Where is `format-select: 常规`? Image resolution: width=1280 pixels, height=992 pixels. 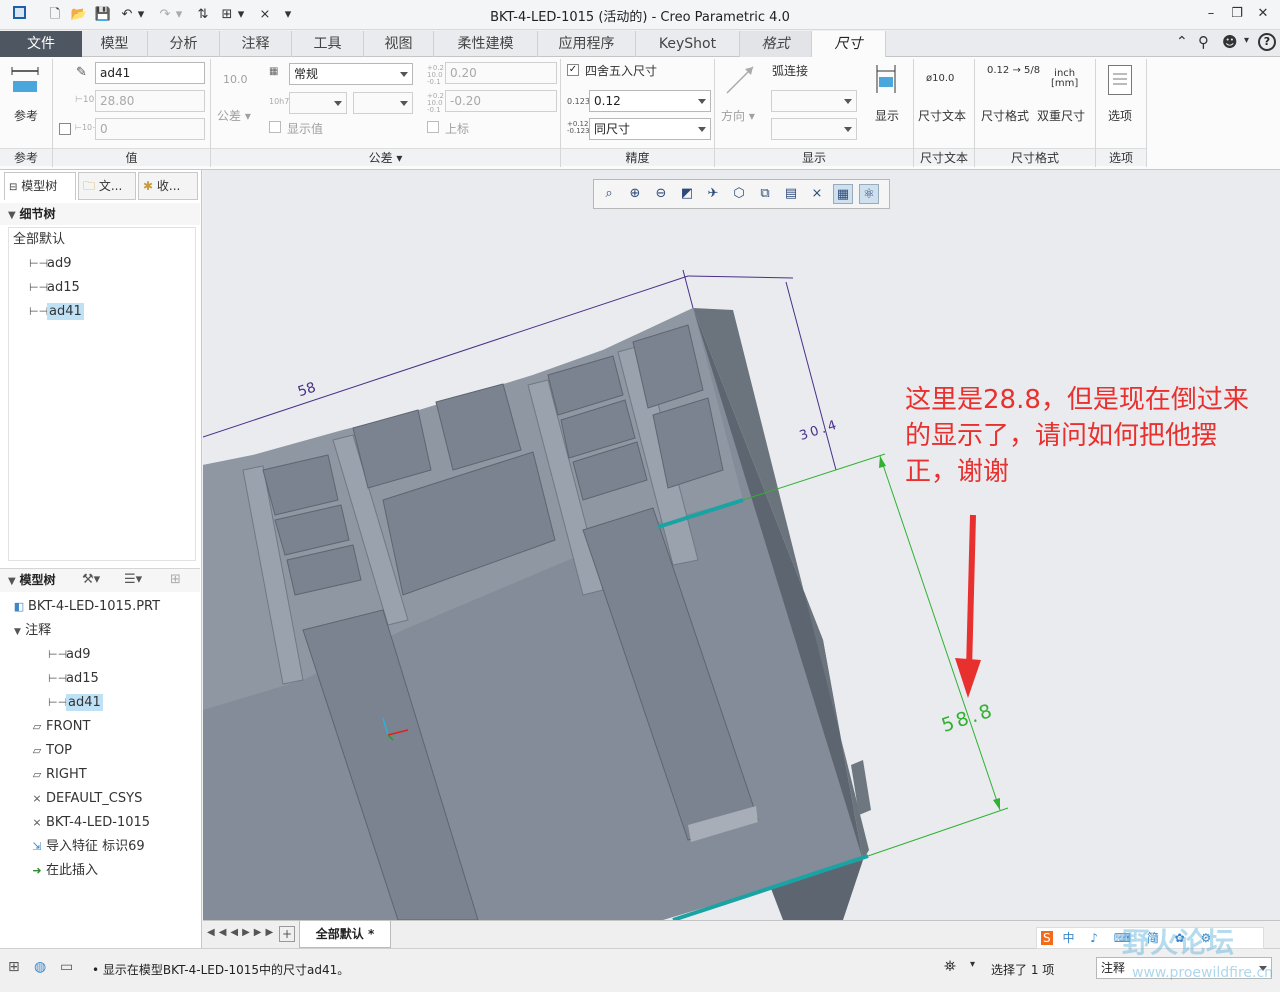 format-select: 常规 is located at coordinates (351, 74).